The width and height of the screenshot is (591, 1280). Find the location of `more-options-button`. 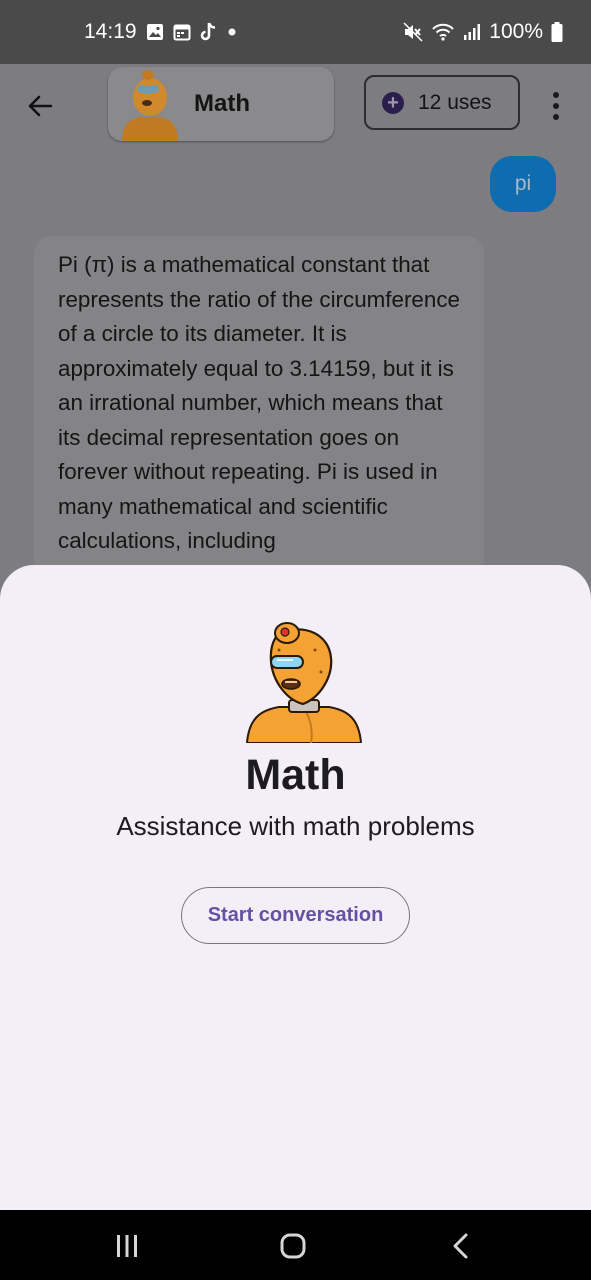

more-options-button is located at coordinates (556, 106).